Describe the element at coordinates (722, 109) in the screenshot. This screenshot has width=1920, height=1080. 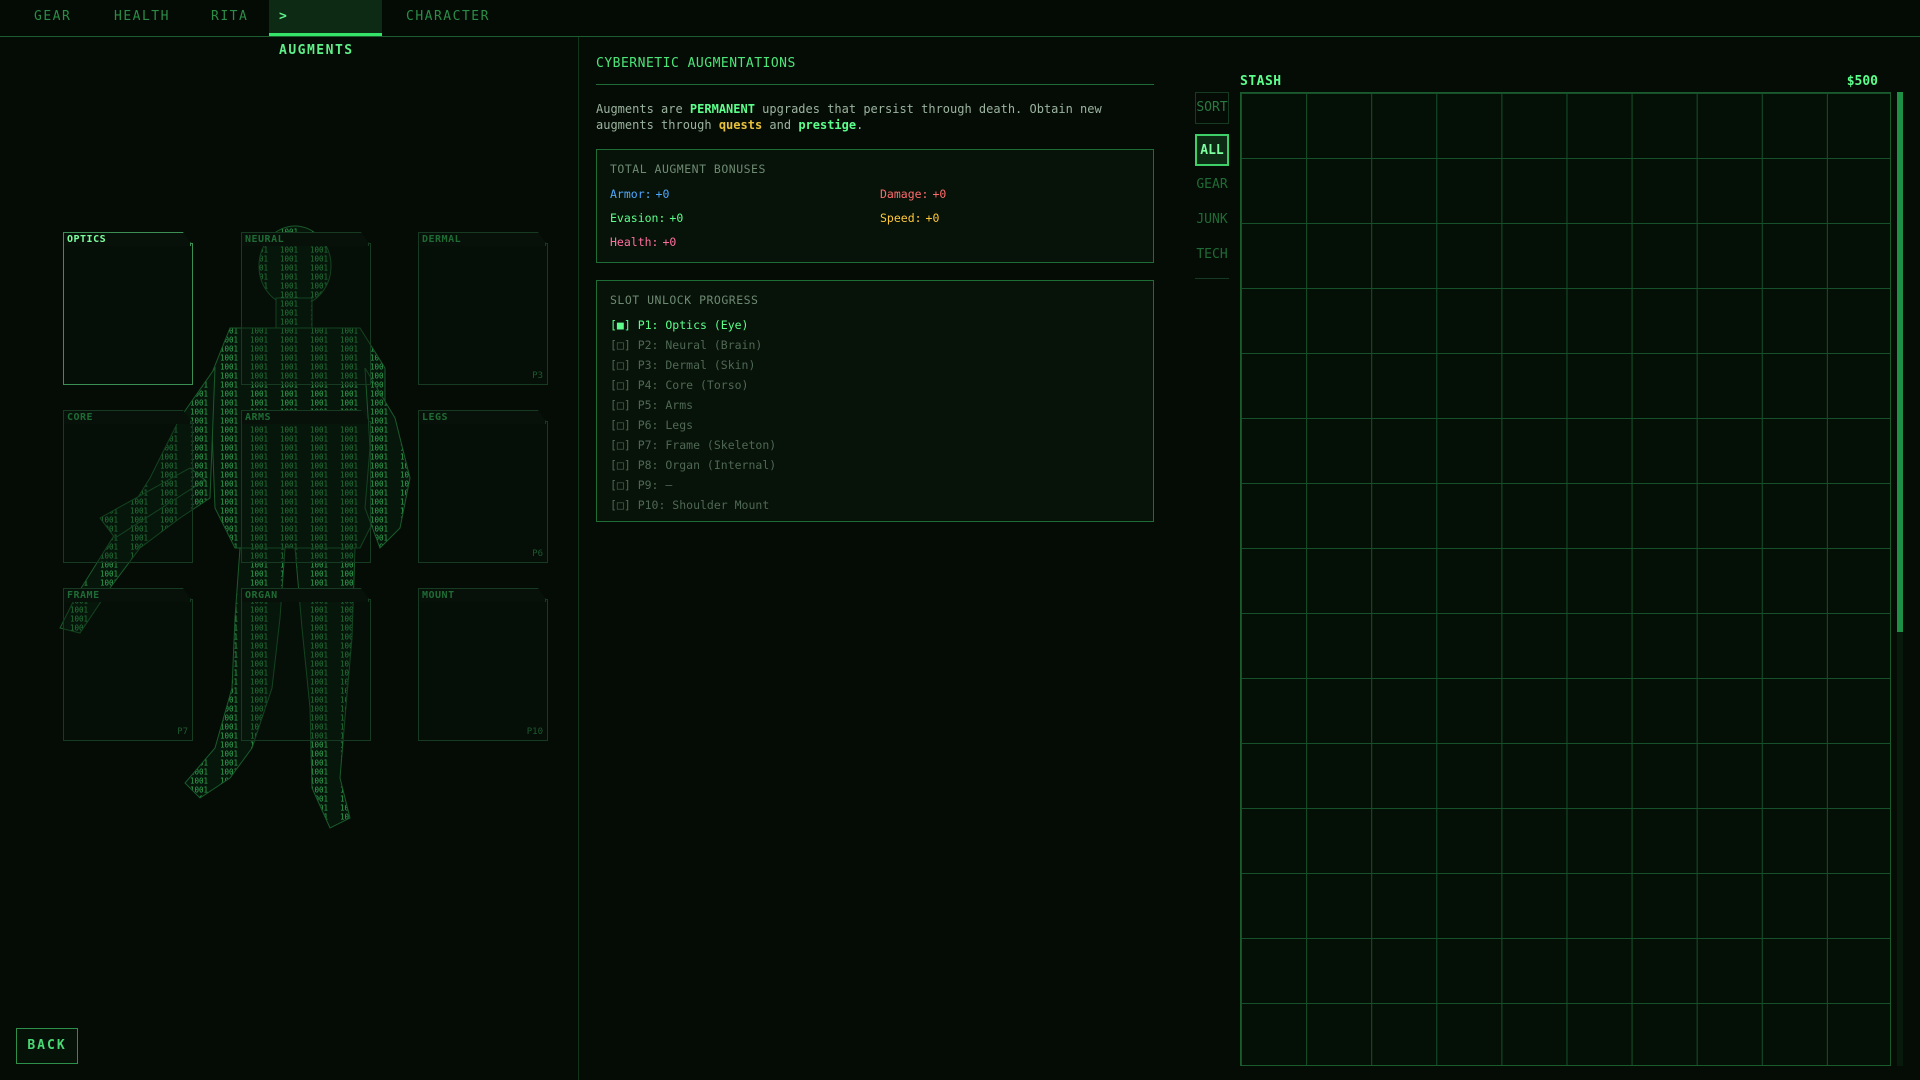
I see `desc-permanent: PERMANENT` at that location.